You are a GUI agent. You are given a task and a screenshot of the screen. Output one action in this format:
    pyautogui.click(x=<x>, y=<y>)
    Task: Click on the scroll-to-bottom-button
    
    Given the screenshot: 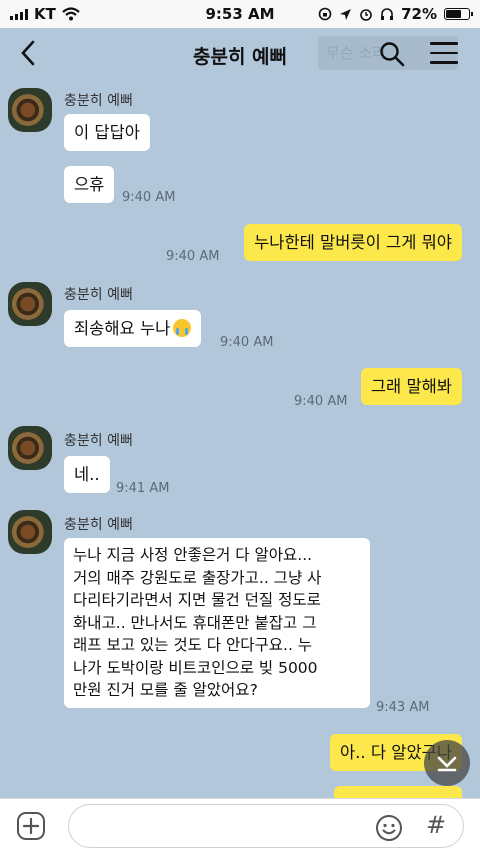 What is the action you would take?
    pyautogui.click(x=447, y=763)
    